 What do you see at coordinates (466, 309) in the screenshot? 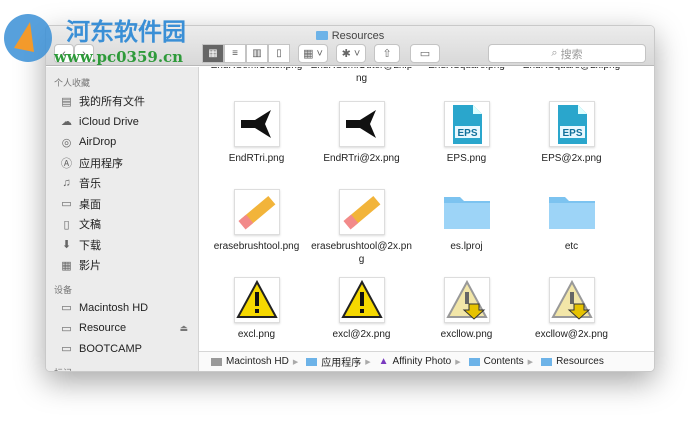
I see `file-item: excllow.png` at bounding box center [466, 309].